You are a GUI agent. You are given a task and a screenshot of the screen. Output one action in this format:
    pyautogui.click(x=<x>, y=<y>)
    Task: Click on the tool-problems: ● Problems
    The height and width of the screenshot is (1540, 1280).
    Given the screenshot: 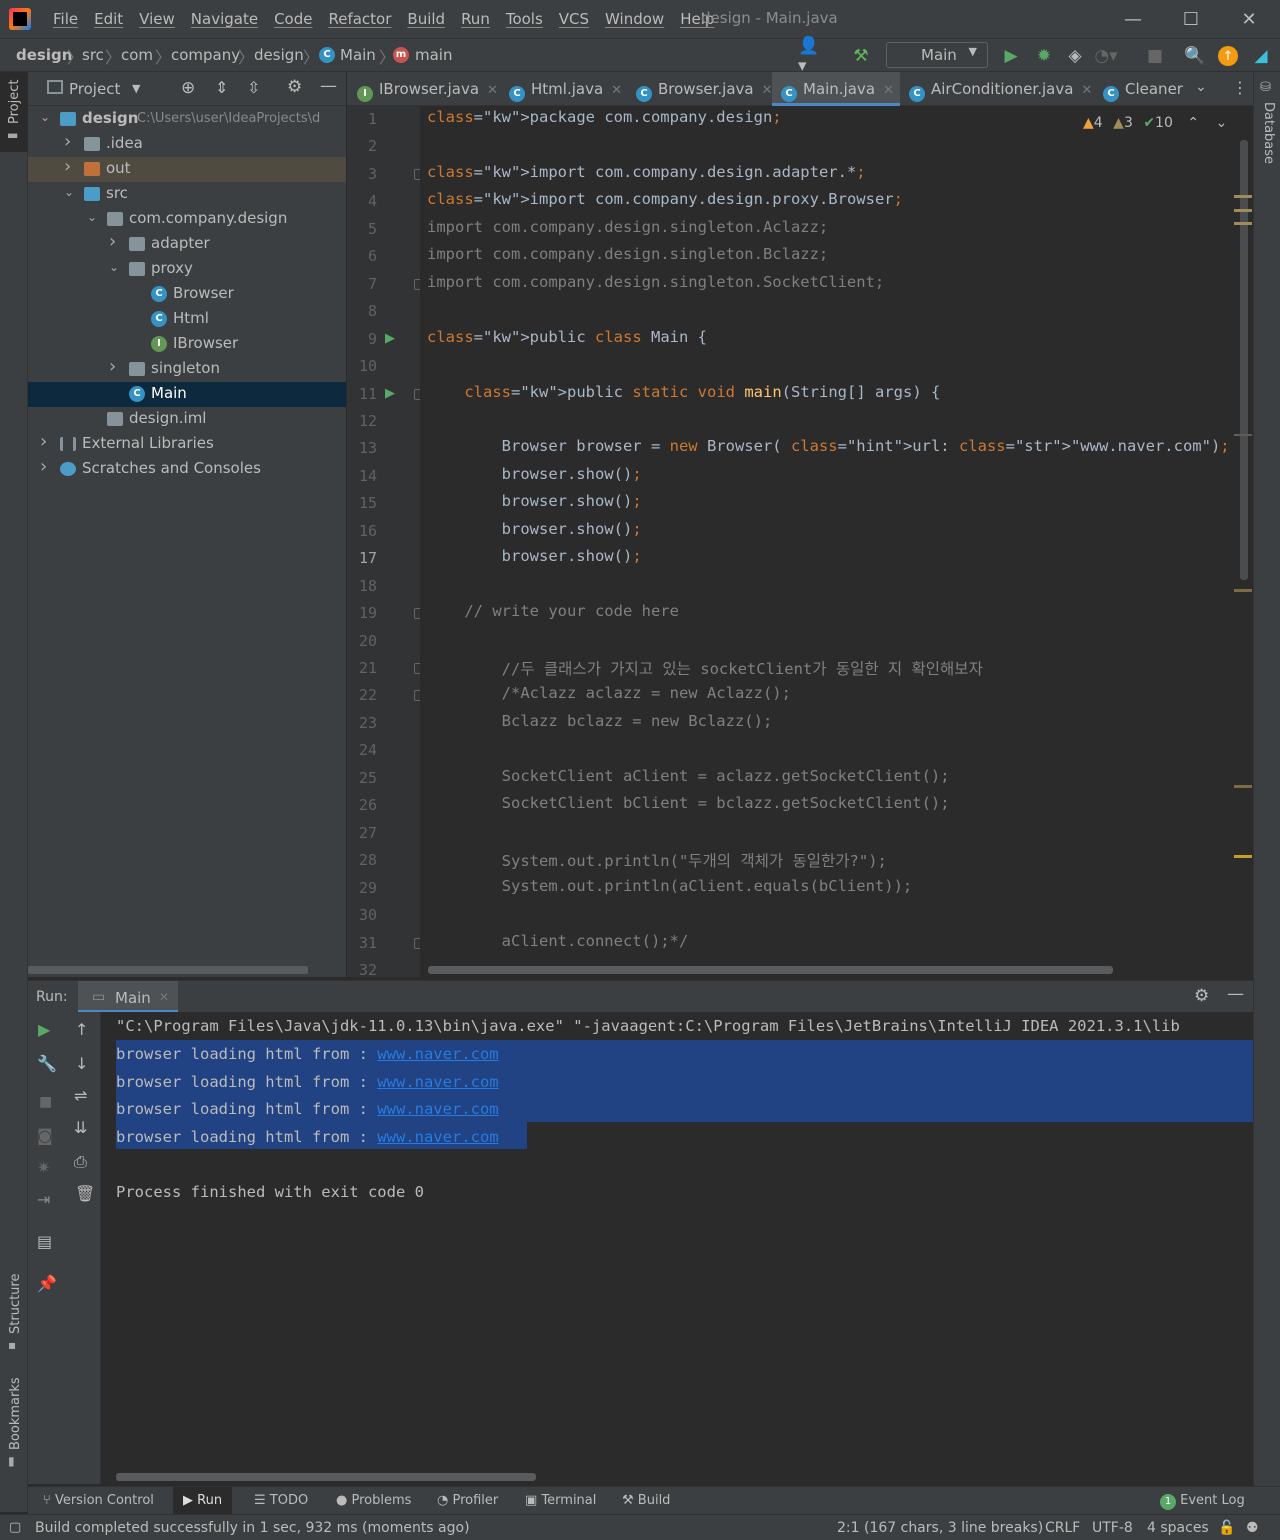 What is the action you would take?
    pyautogui.click(x=373, y=1500)
    